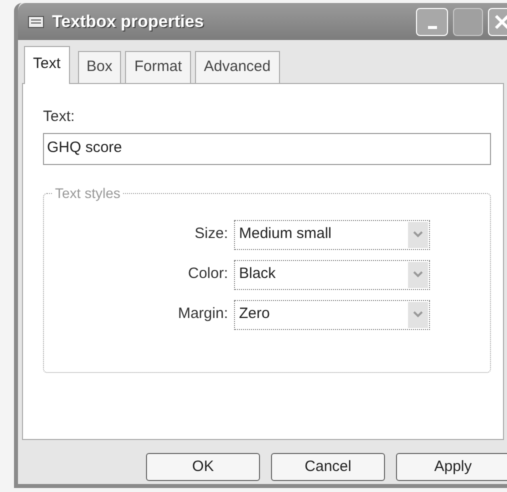 The image size is (507, 492). Describe the element at coordinates (267, 148) in the screenshot. I see `text-input: GHQ score` at that location.